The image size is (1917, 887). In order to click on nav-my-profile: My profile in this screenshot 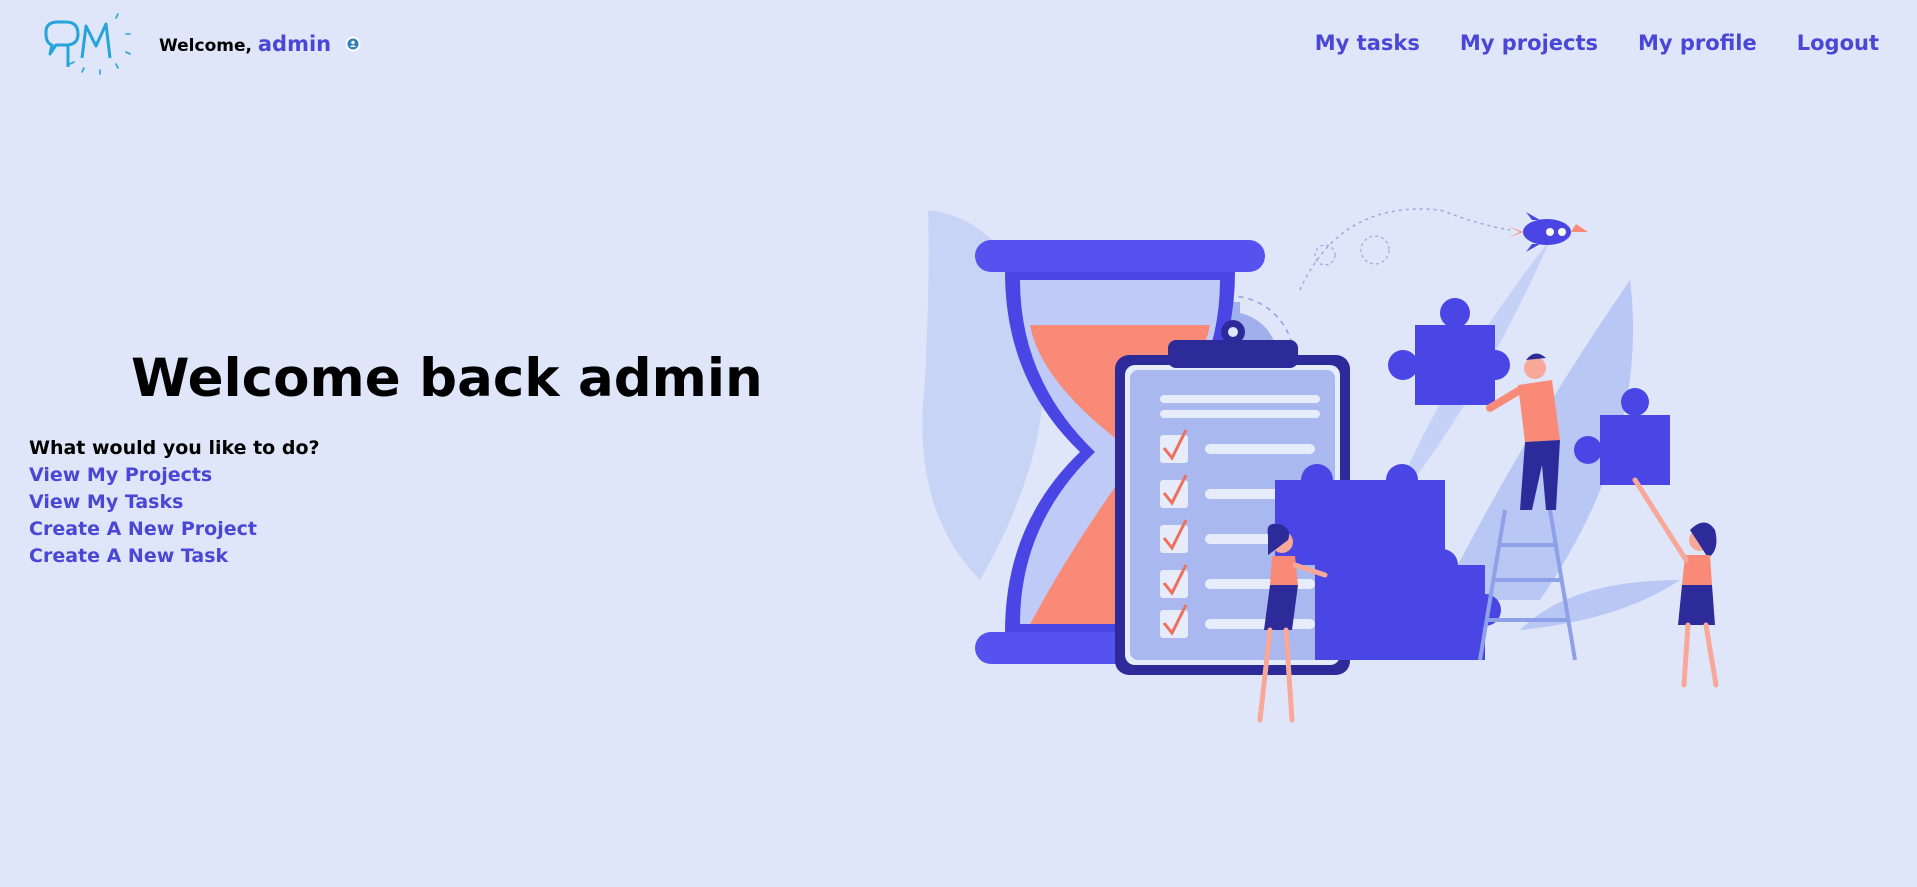, I will do `click(1697, 43)`.